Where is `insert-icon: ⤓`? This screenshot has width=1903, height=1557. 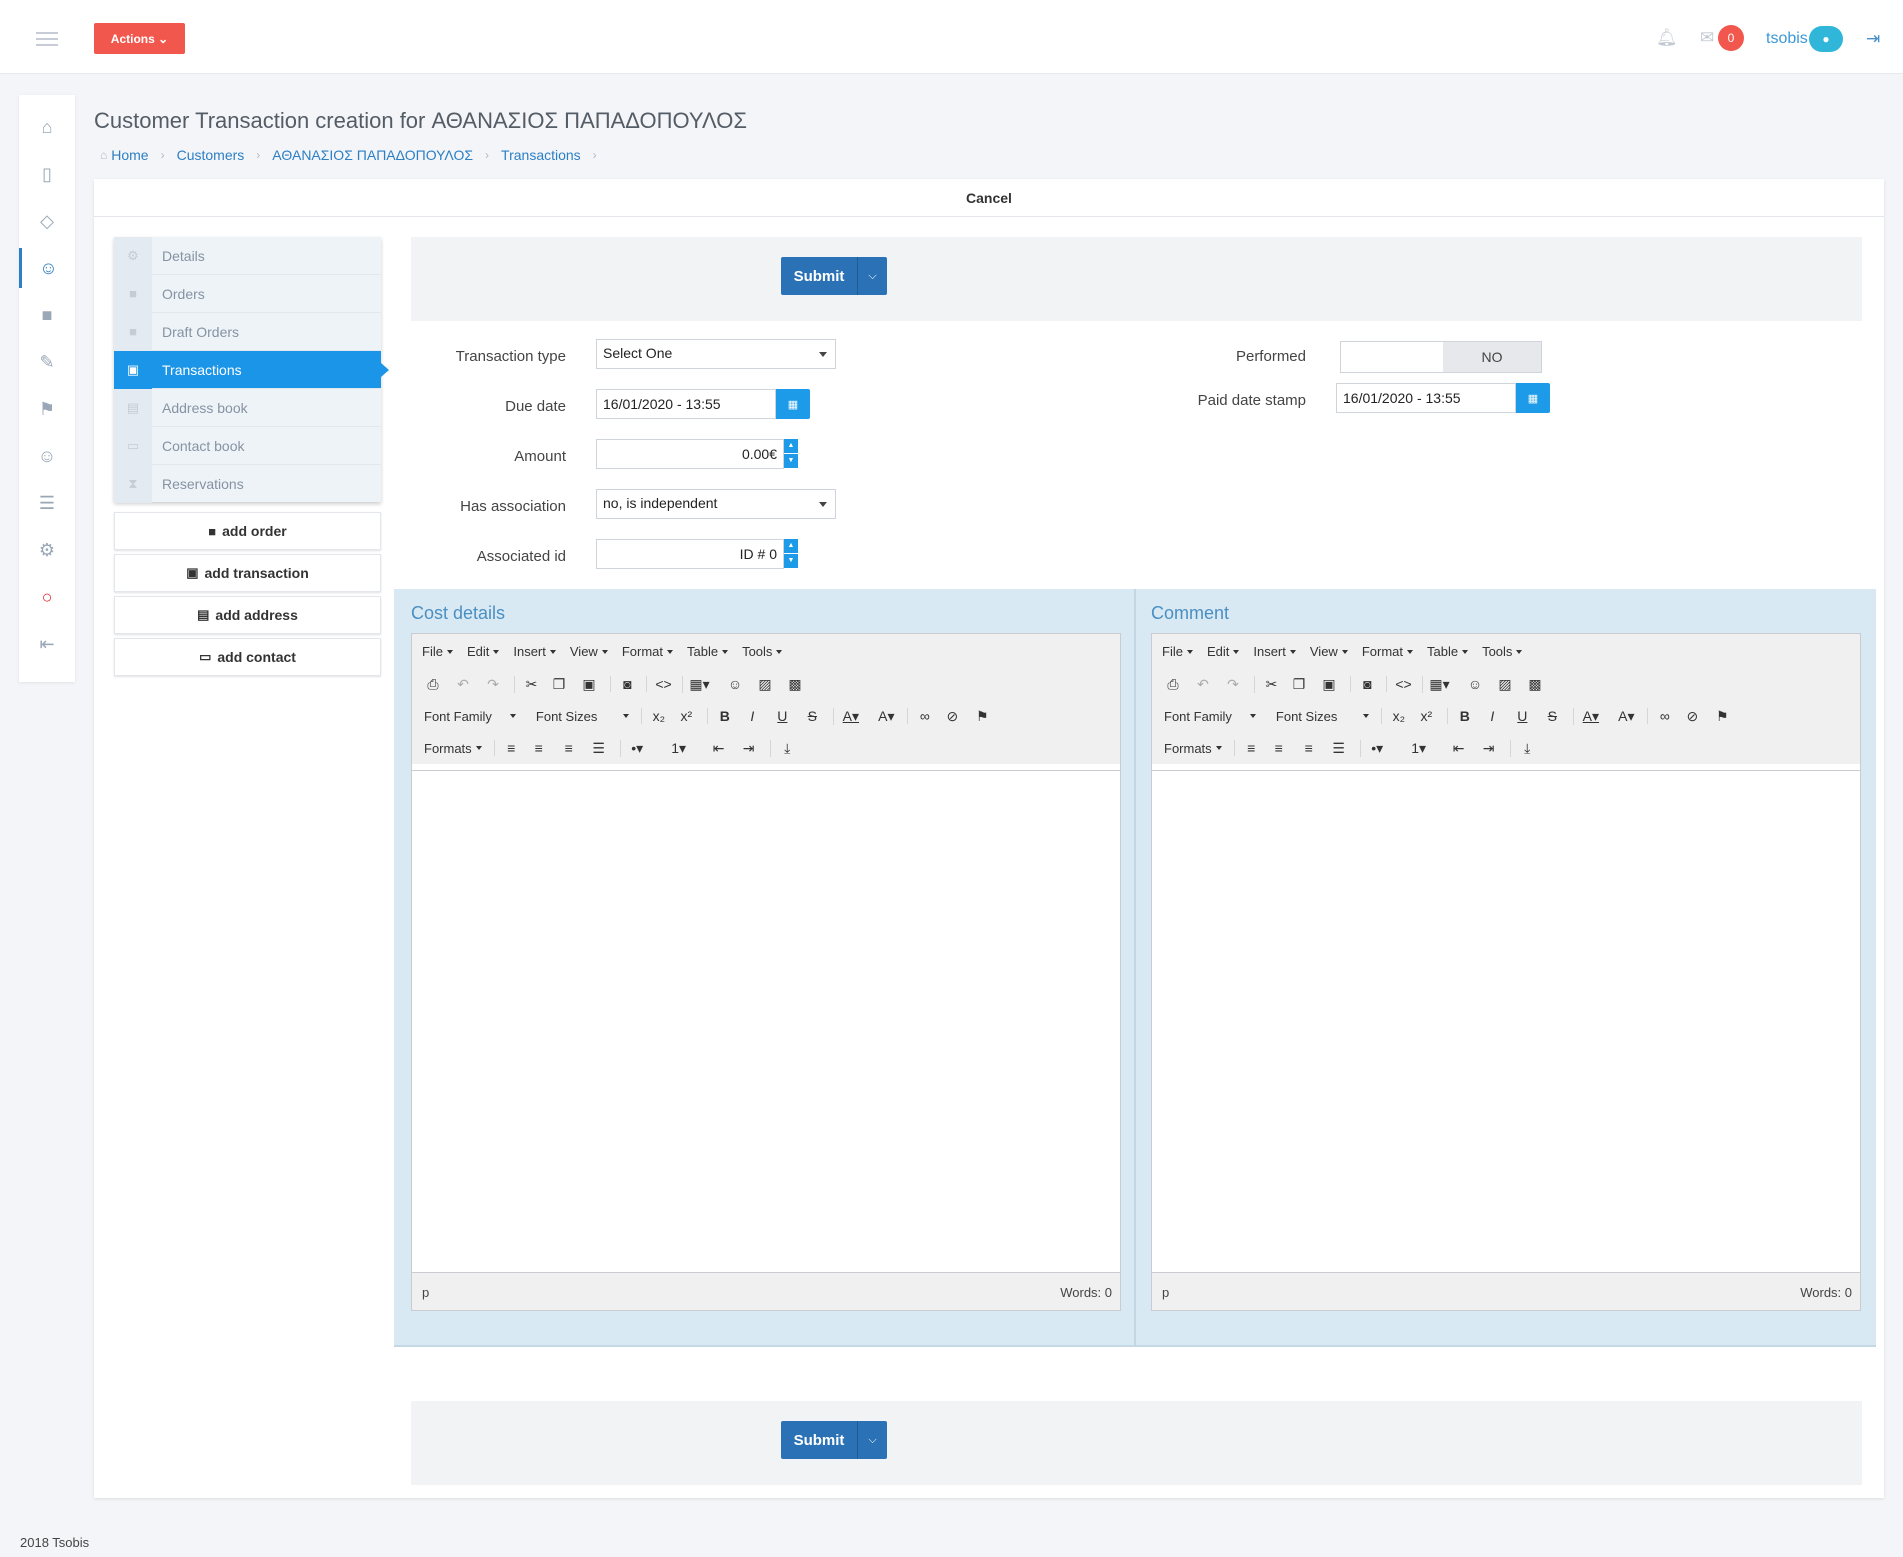
insert-icon: ⤓ is located at coordinates (1524, 748).